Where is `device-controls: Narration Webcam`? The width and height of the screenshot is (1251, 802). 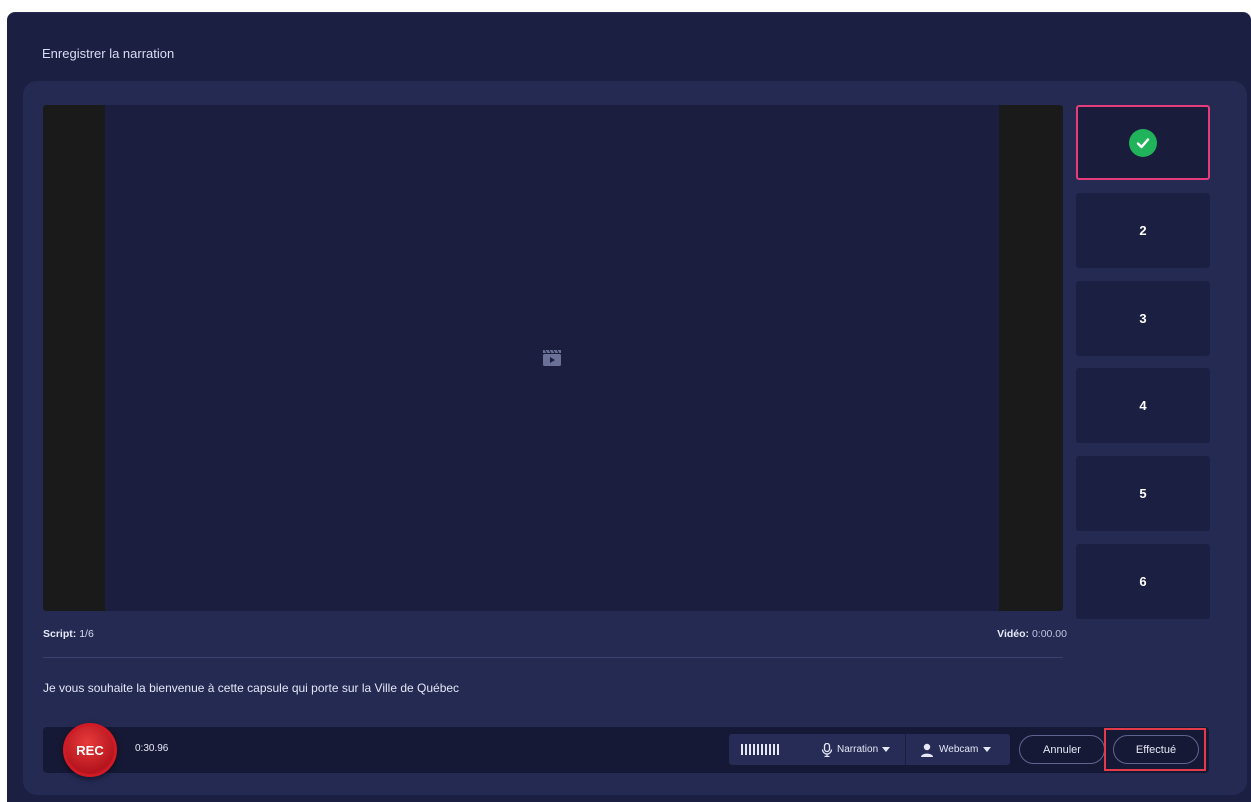 device-controls: Narration Webcam is located at coordinates (869, 749).